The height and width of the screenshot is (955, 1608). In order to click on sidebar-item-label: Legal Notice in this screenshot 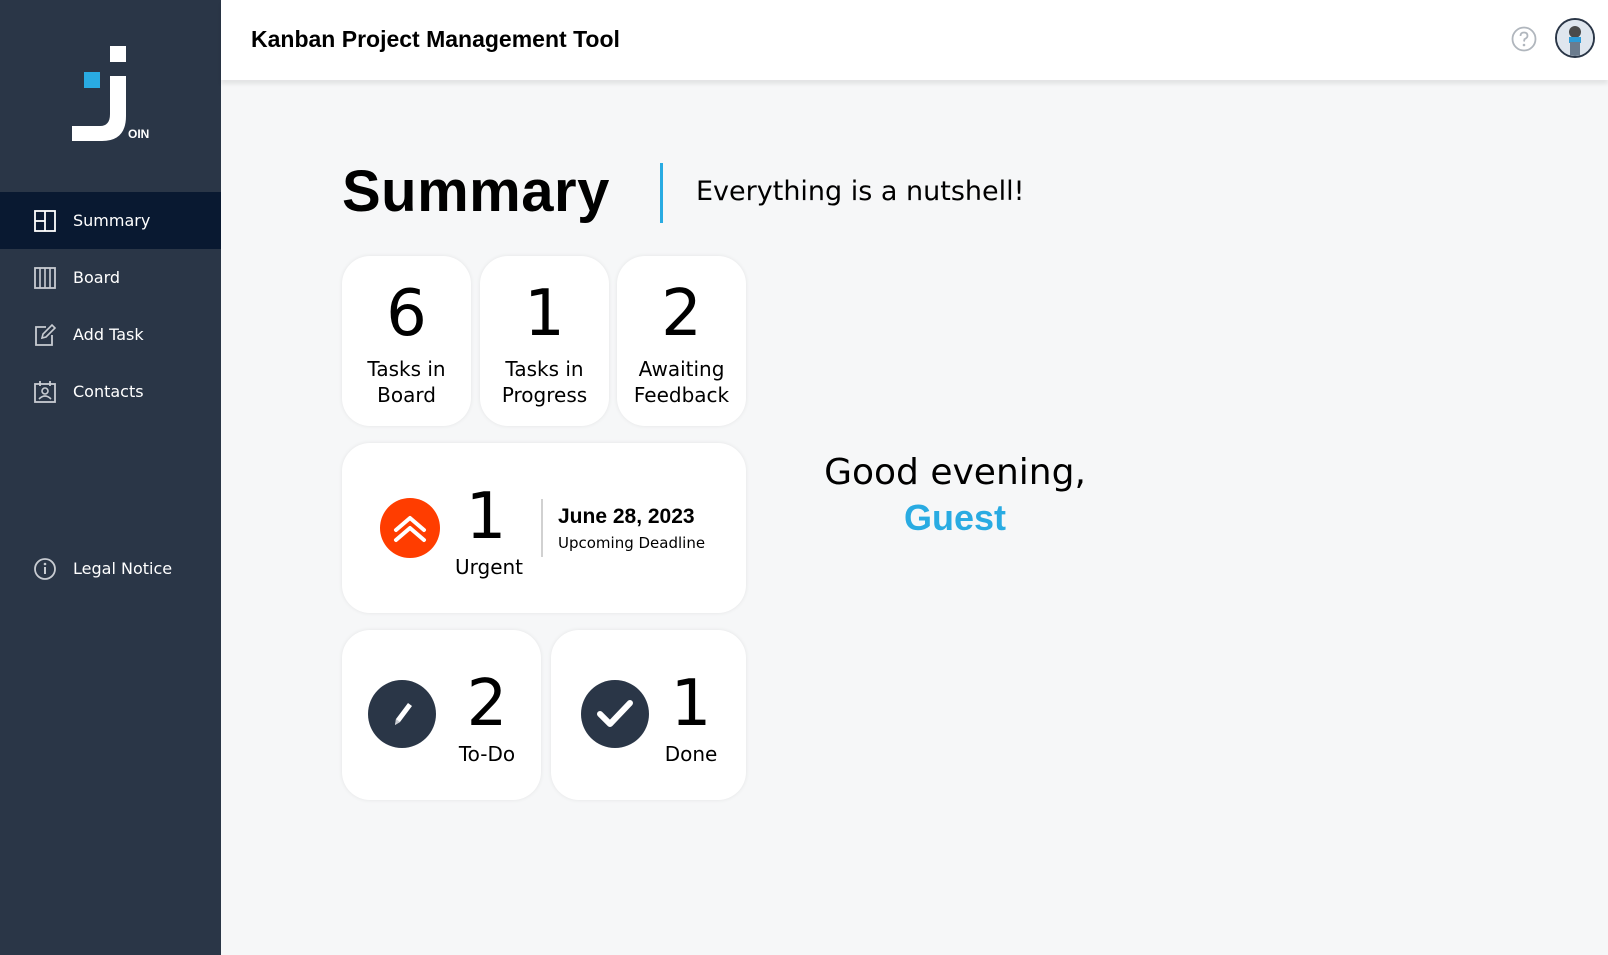, I will do `click(123, 568)`.